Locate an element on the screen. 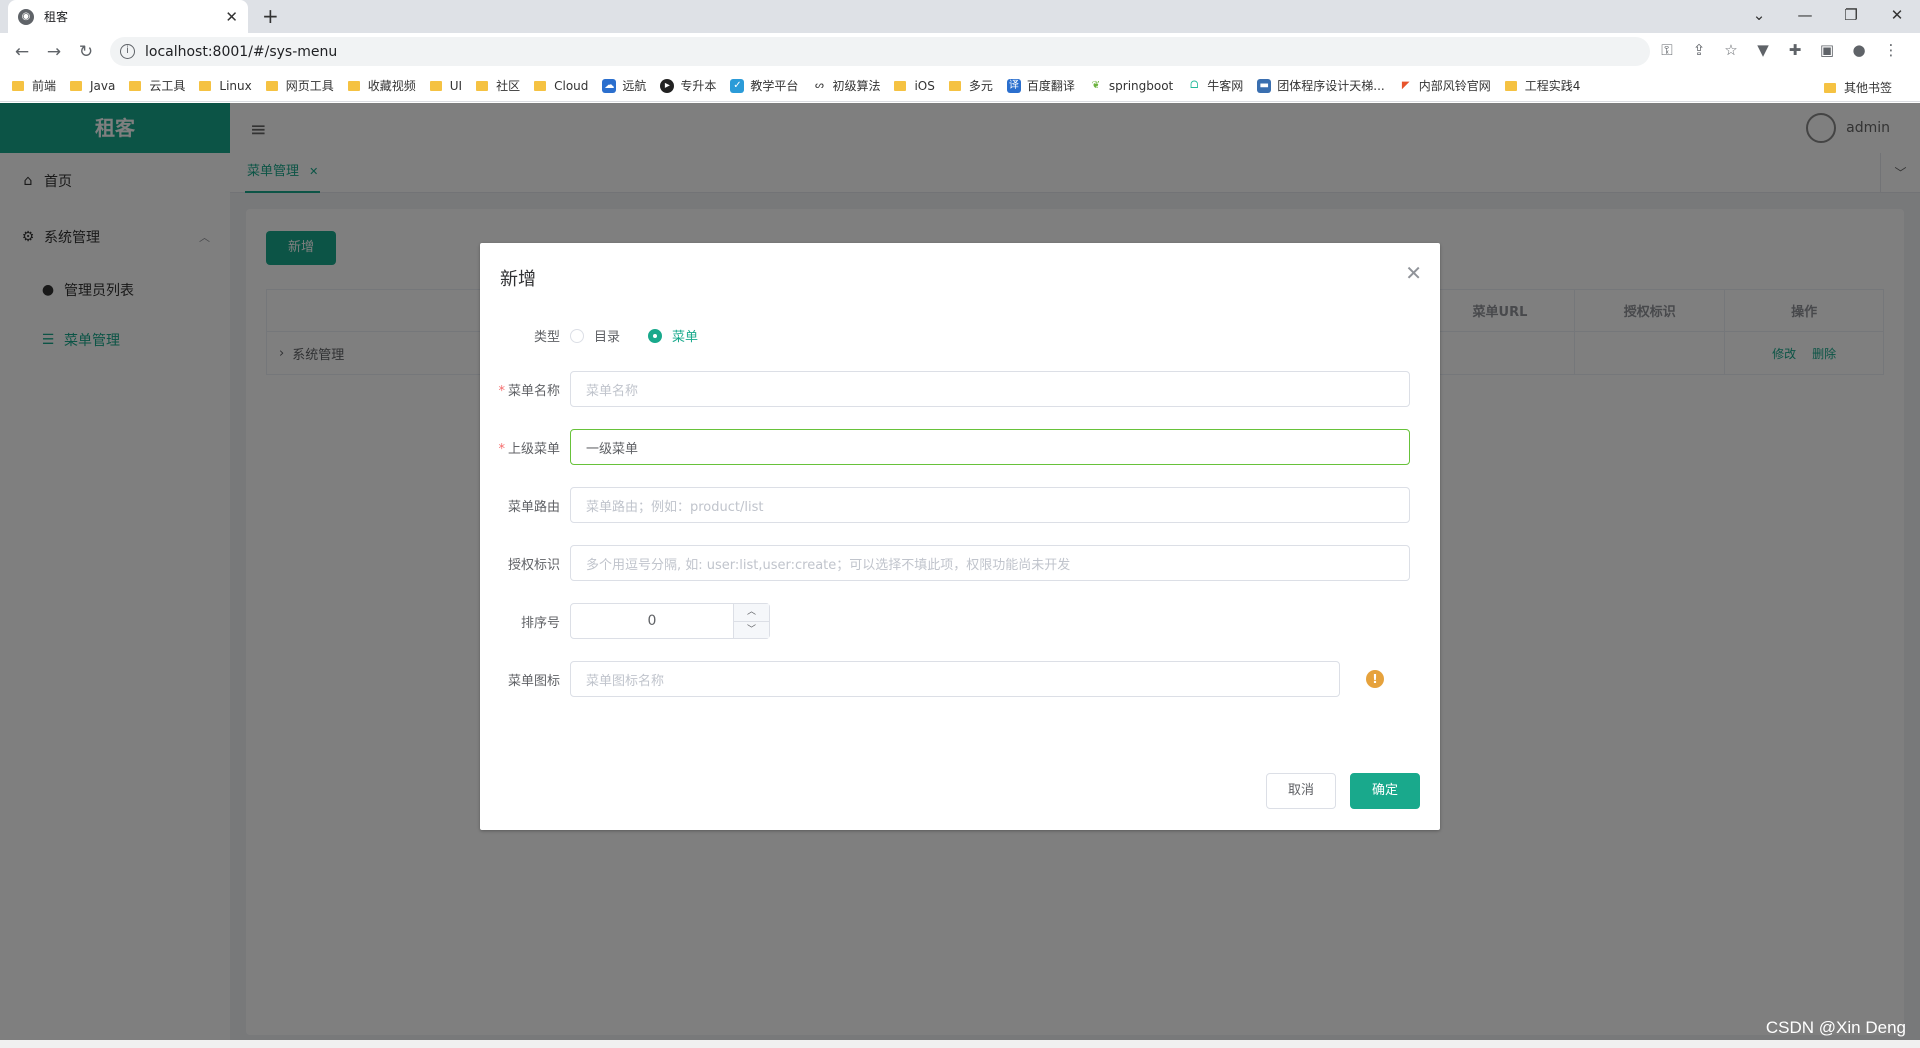 The height and width of the screenshot is (1048, 1920). nowcoder-icon: ᗝ is located at coordinates (1194, 85).